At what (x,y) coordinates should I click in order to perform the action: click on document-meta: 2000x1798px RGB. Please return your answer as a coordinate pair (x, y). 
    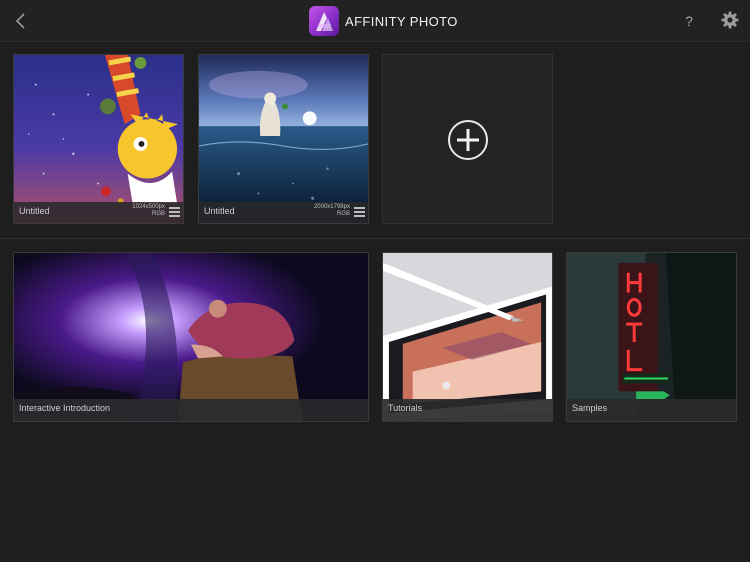
    Looking at the image, I should click on (332, 211).